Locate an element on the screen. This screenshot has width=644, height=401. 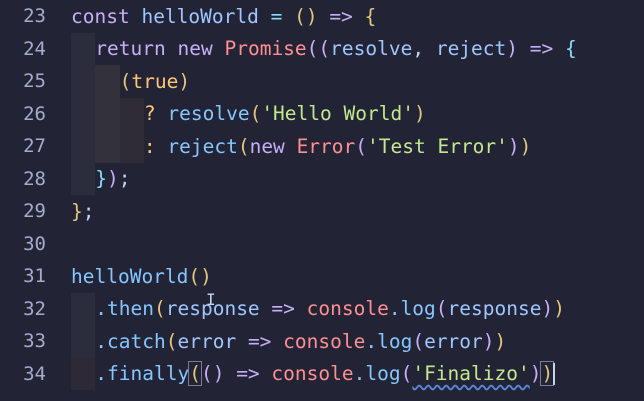
class-name: Promise is located at coordinates (265, 49).